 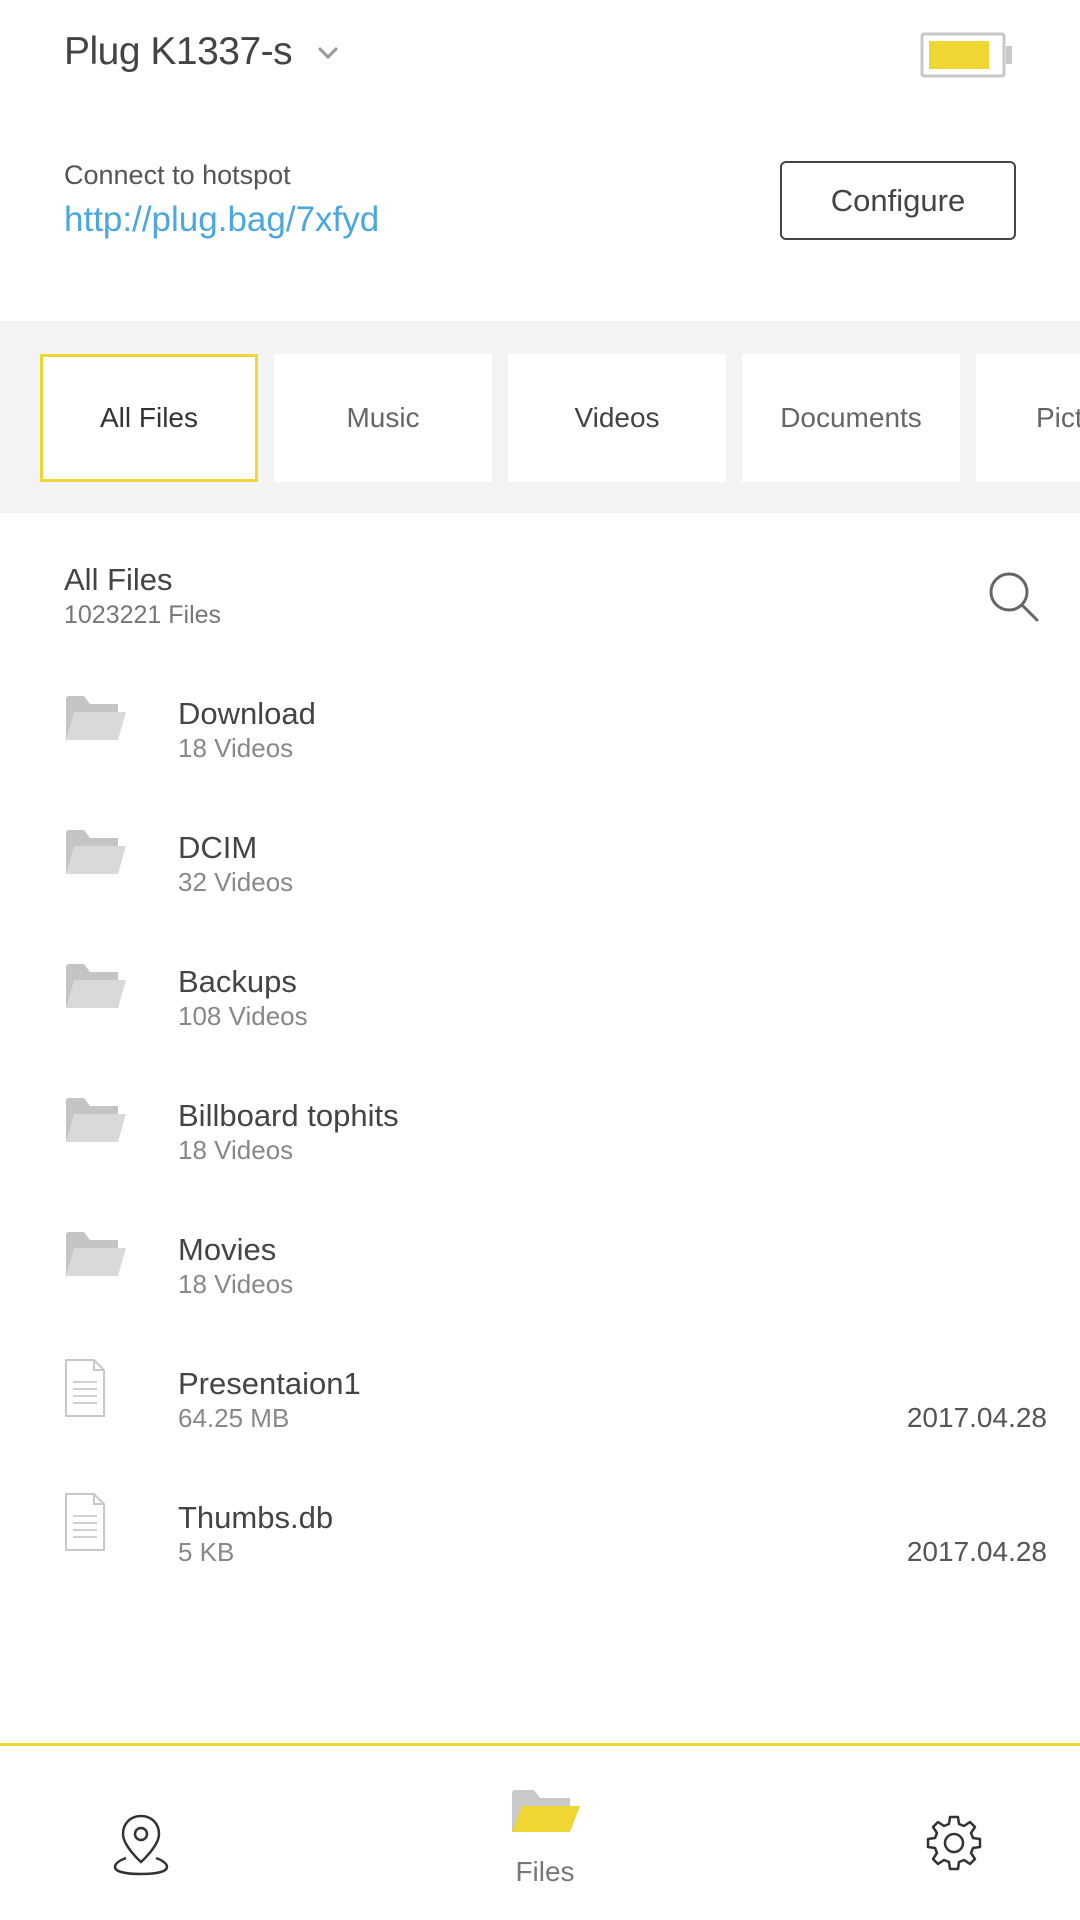 What do you see at coordinates (221, 220) in the screenshot?
I see `hotspot-url-link: http://plug.bag/7xfyd` at bounding box center [221, 220].